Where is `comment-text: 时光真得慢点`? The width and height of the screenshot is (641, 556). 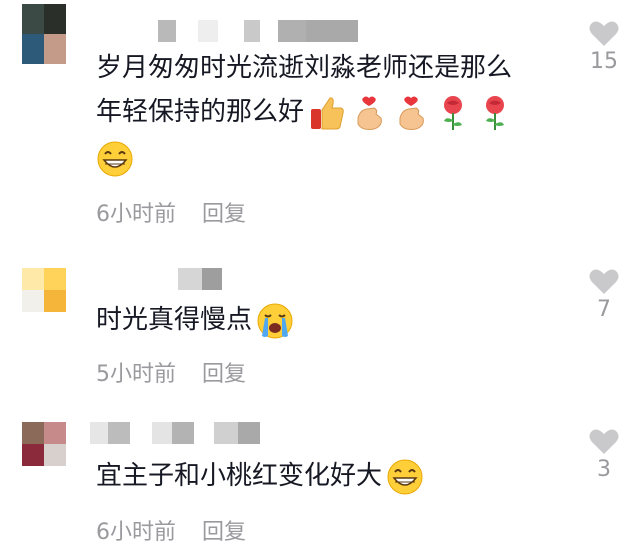 comment-text: 时光真得慢点 is located at coordinates (195, 320).